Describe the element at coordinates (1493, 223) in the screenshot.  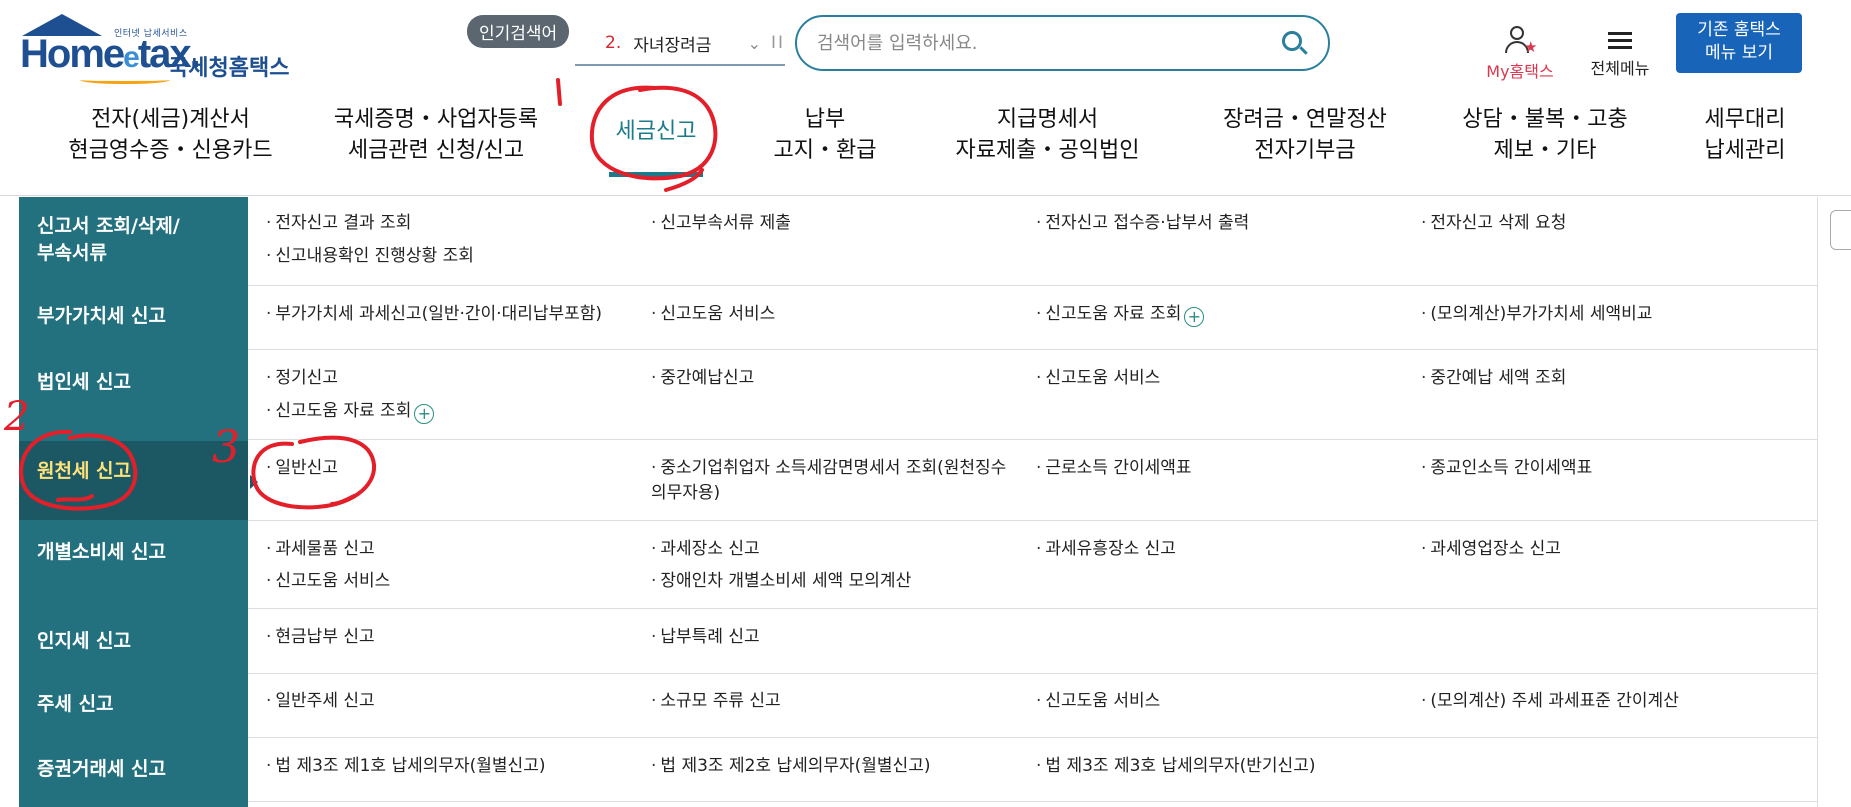
I see `link-efile-delete: 전자신고 삭제 요청` at that location.